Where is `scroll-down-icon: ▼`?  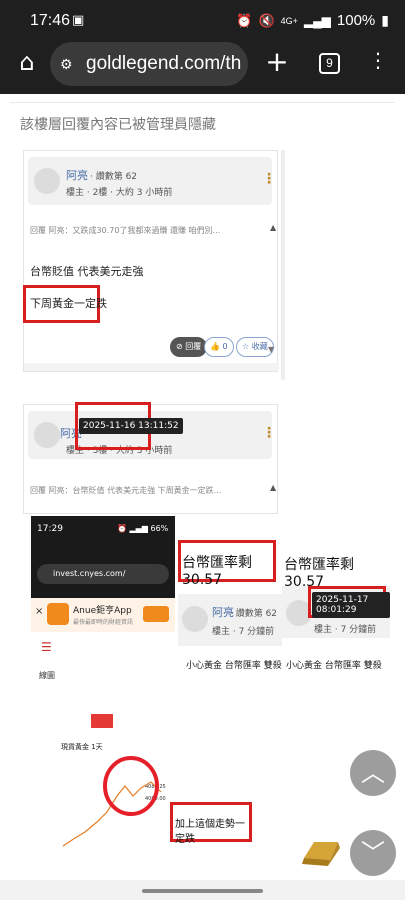
scroll-down-icon: ▼ is located at coordinates (271, 349).